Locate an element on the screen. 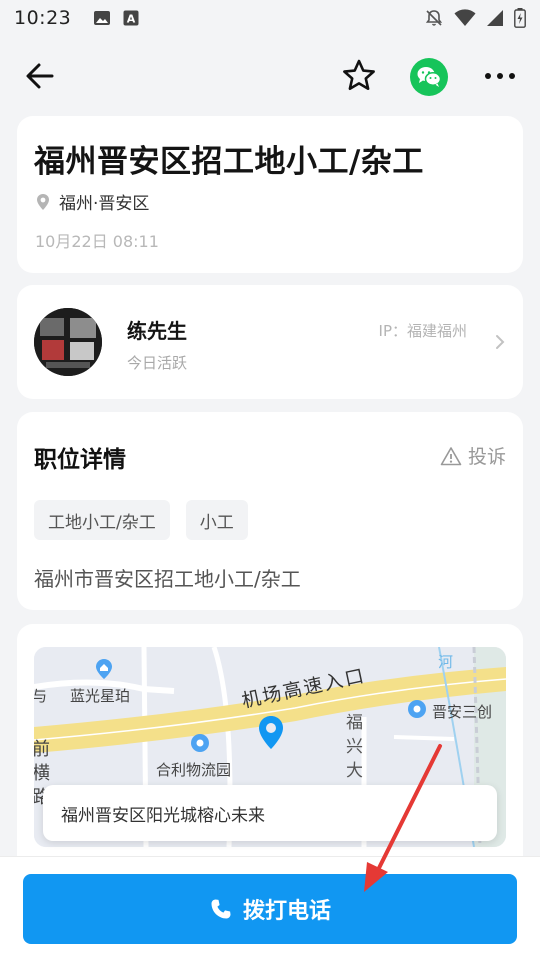 The width and height of the screenshot is (540, 960). svg-text: A is located at coordinates (131, 19).